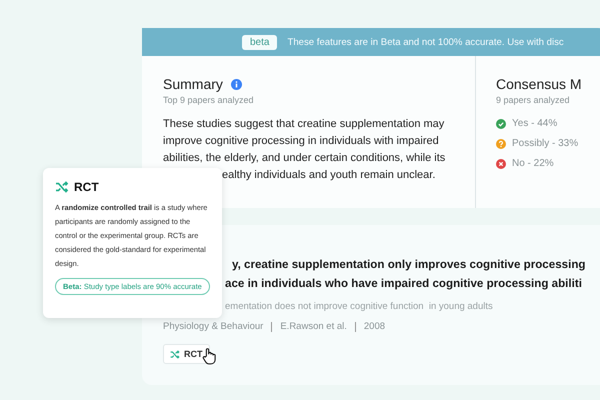 The height and width of the screenshot is (400, 600). I want to click on consensus-subtitle: 9 papers analyzed, so click(533, 100).